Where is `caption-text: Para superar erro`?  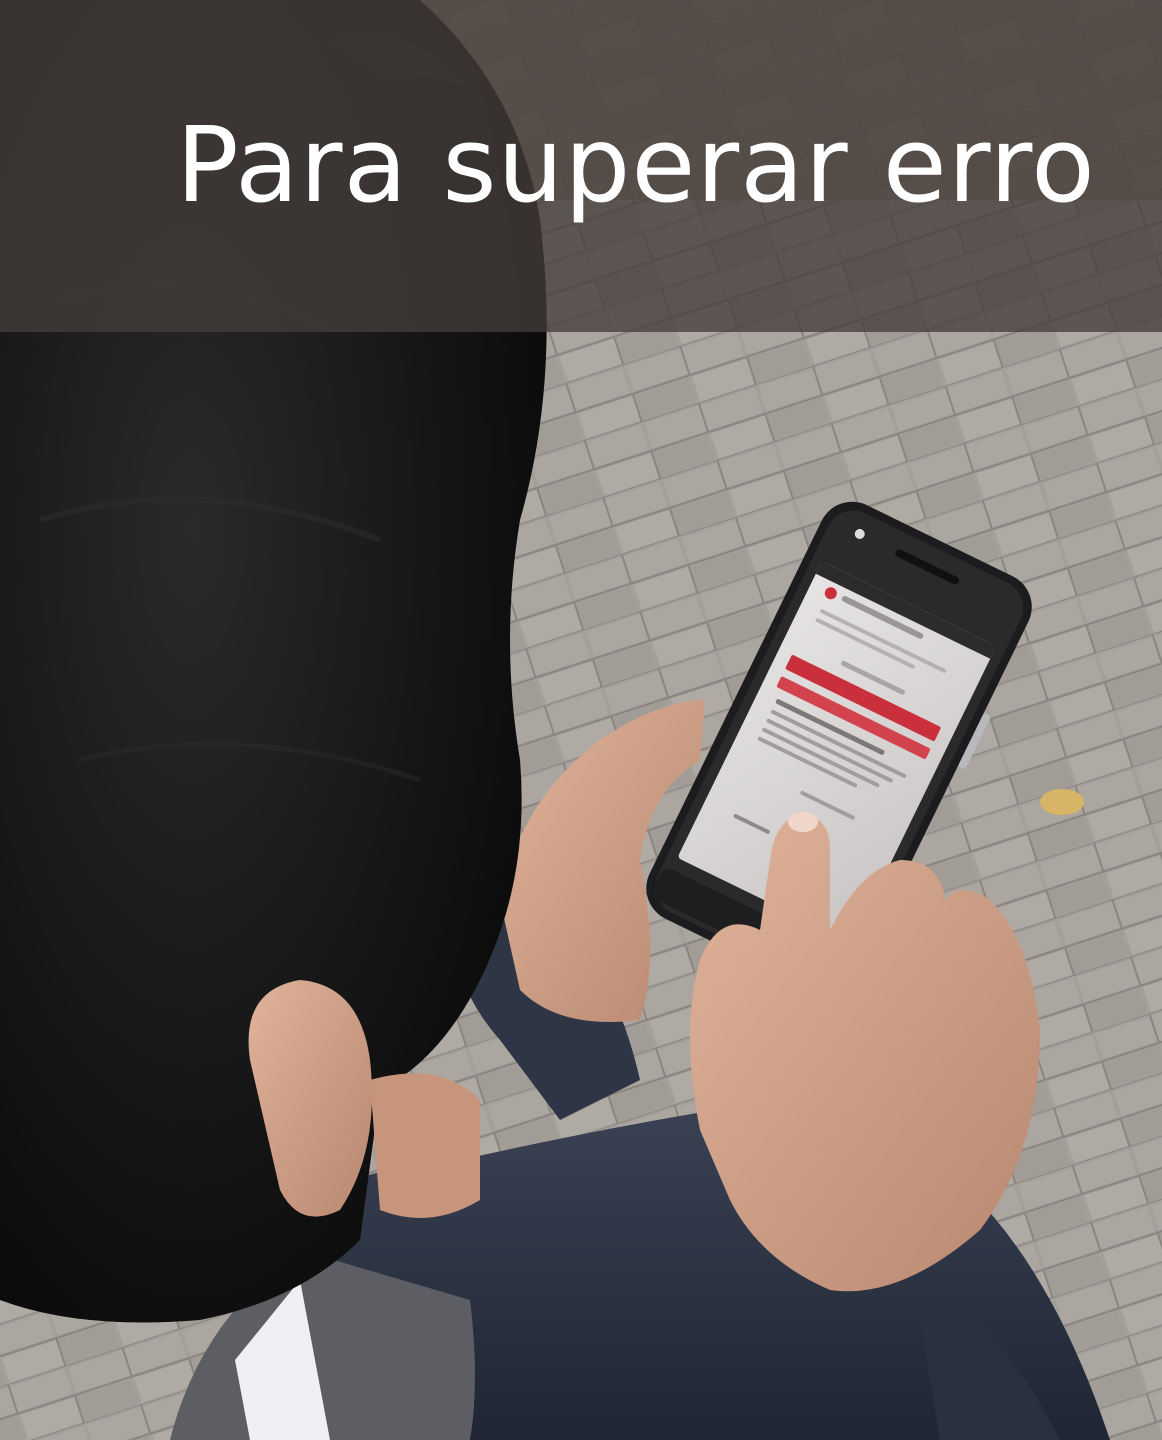
caption-text: Para superar erro is located at coordinates (636, 165).